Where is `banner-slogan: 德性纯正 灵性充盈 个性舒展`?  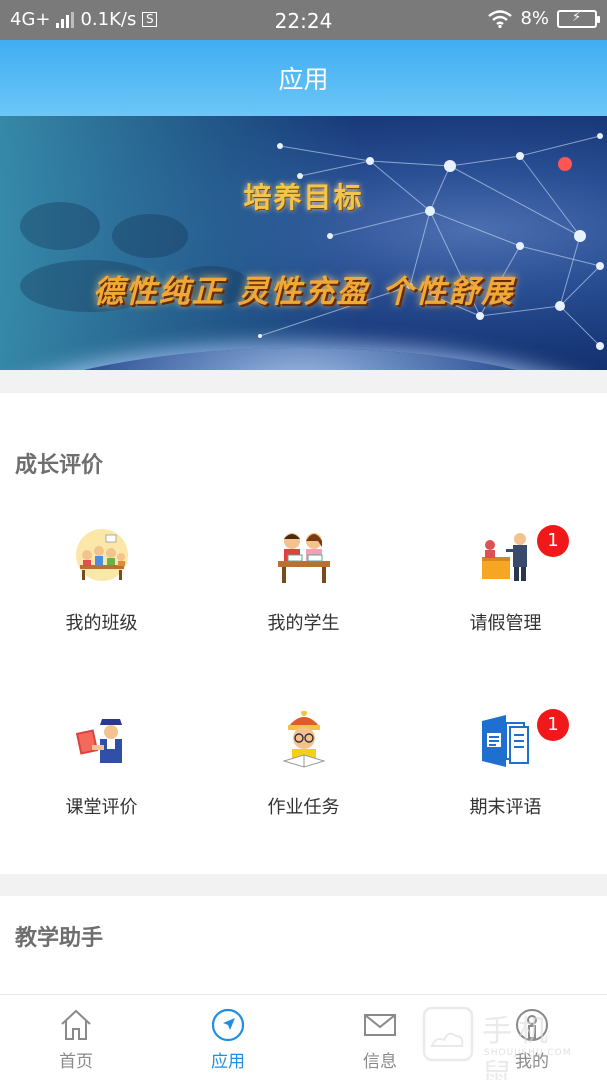
banner-slogan: 德性纯正 灵性充盈 个性舒展 is located at coordinates (303, 292).